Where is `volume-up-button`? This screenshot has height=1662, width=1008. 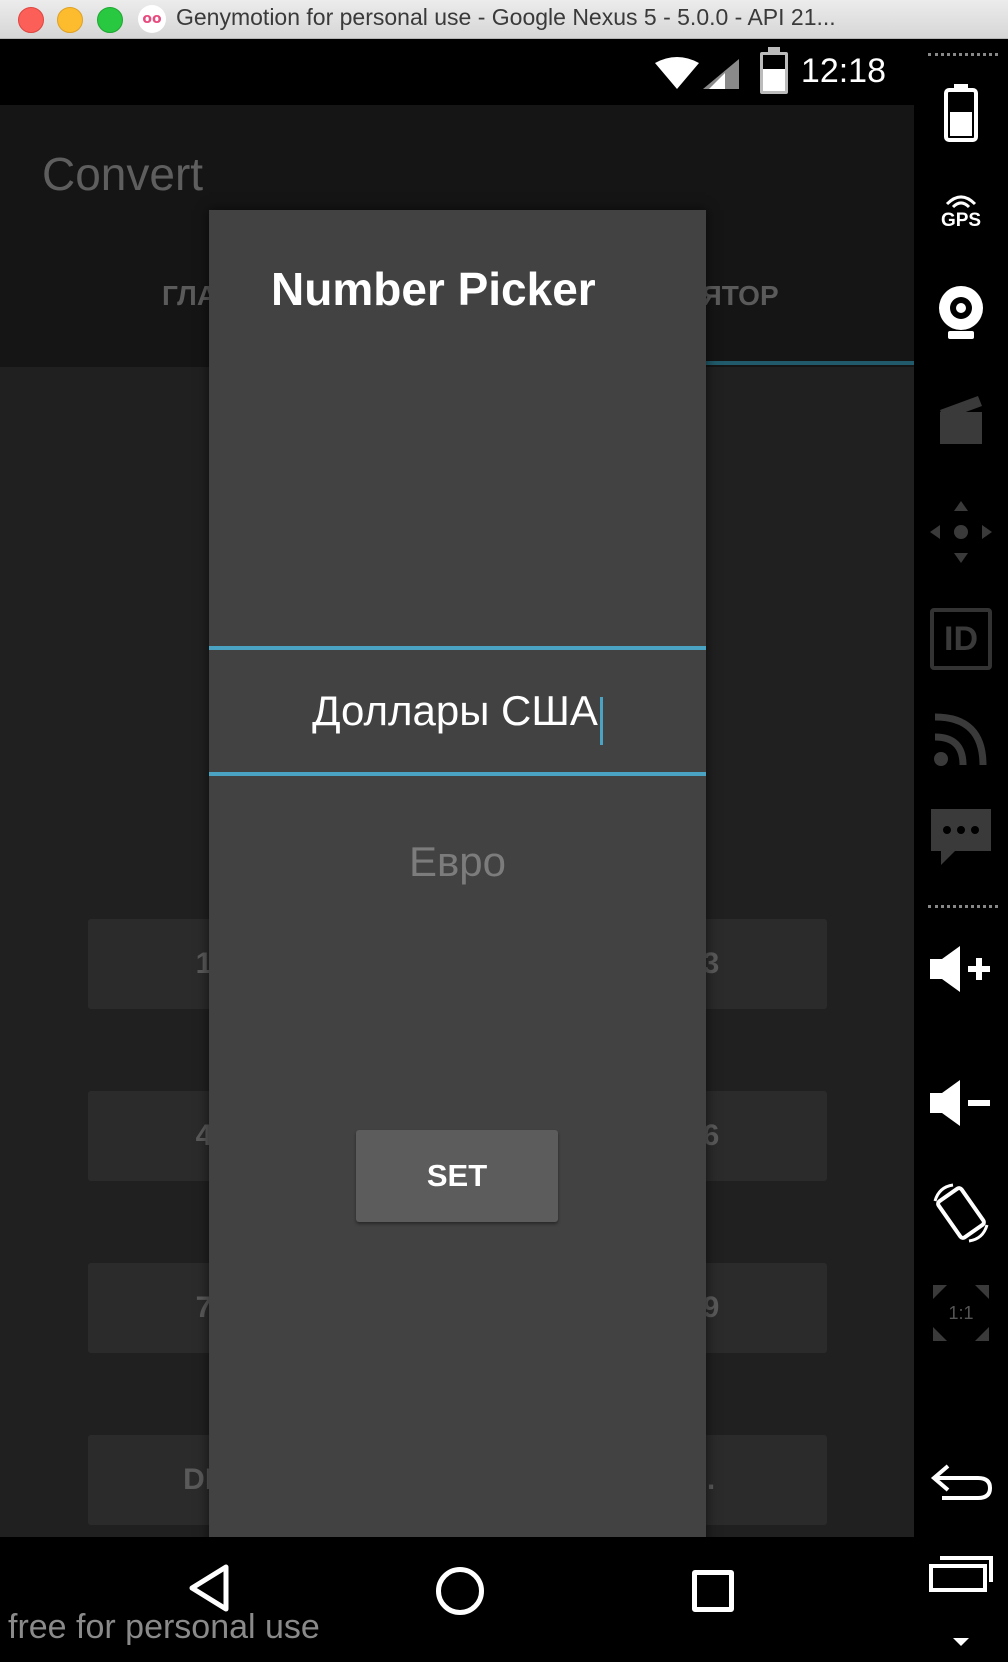
volume-up-button is located at coordinates (961, 969).